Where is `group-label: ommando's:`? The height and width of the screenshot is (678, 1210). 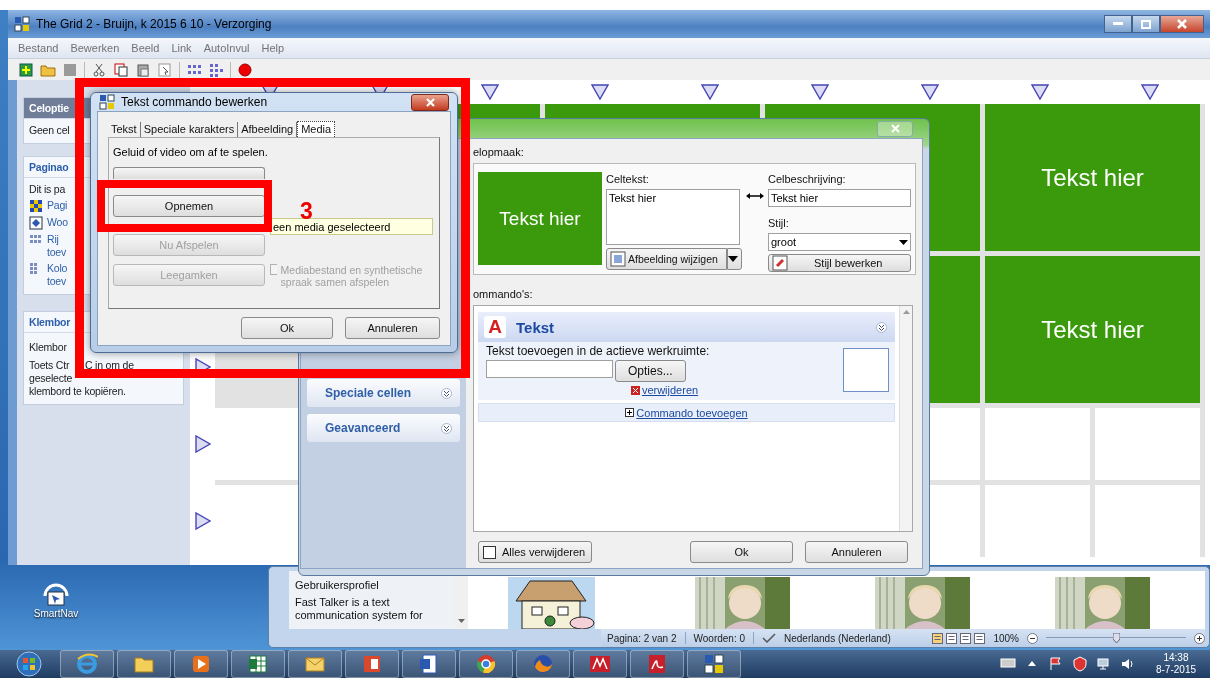 group-label: ommando's: is located at coordinates (503, 294).